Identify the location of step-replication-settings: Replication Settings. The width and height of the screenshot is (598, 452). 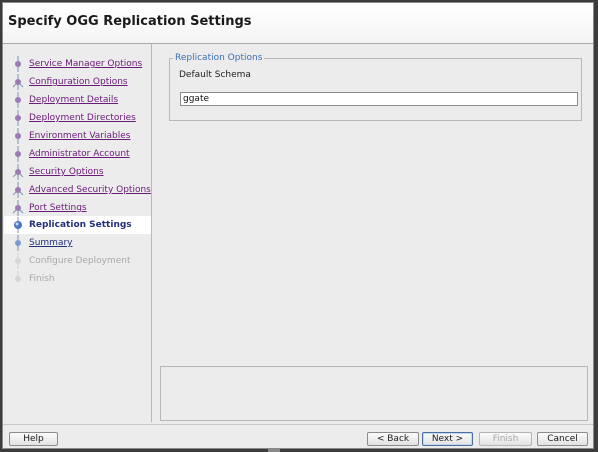
(77, 225).